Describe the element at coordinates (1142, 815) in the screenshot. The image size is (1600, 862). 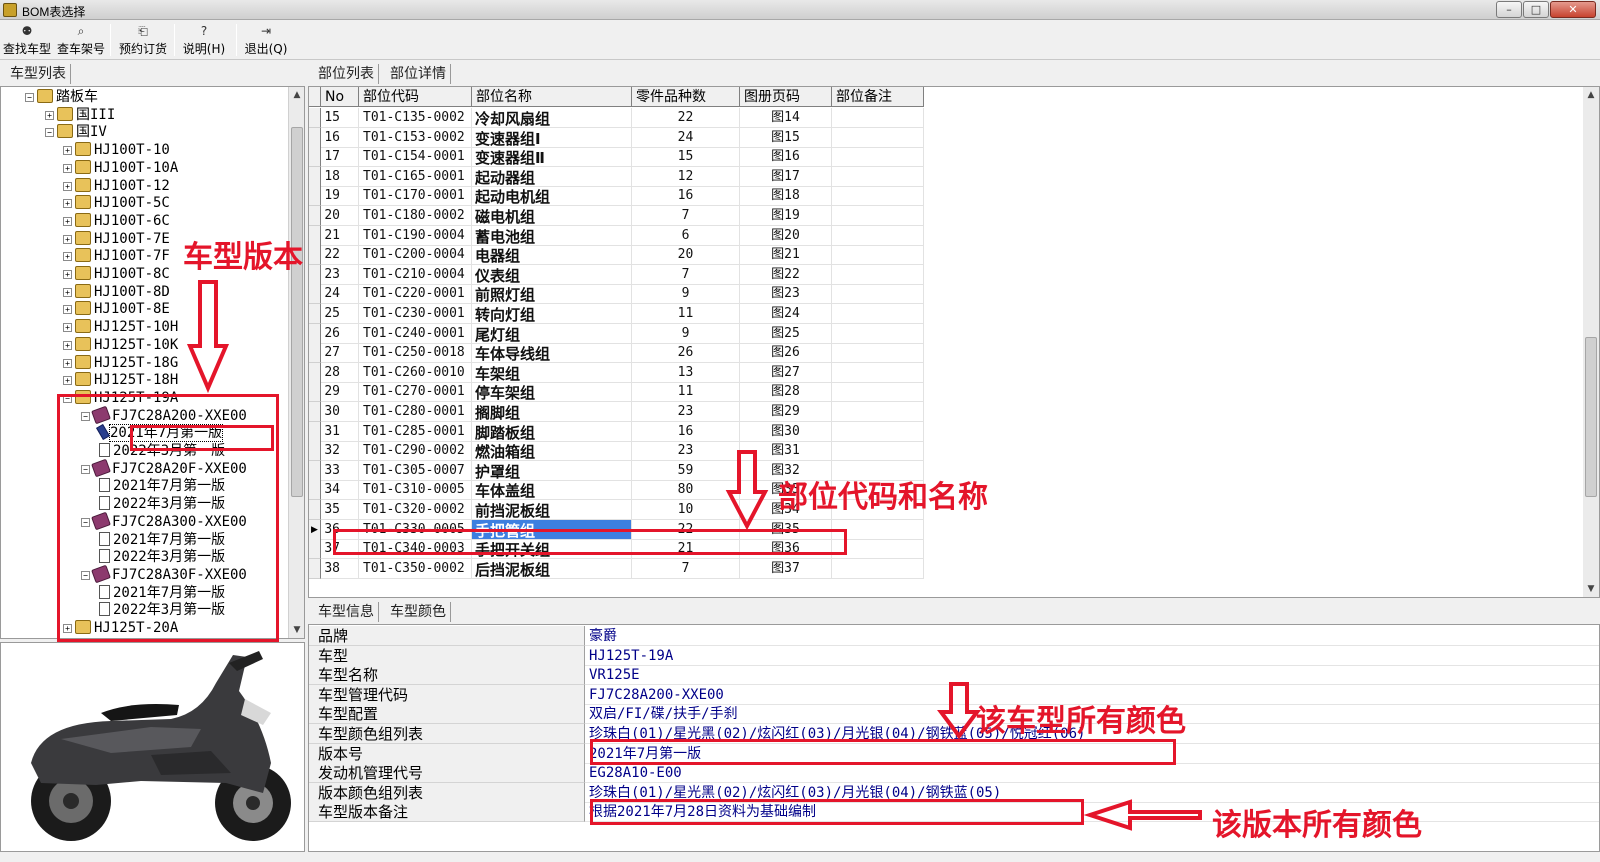
I see `arrow-left-icon` at that location.